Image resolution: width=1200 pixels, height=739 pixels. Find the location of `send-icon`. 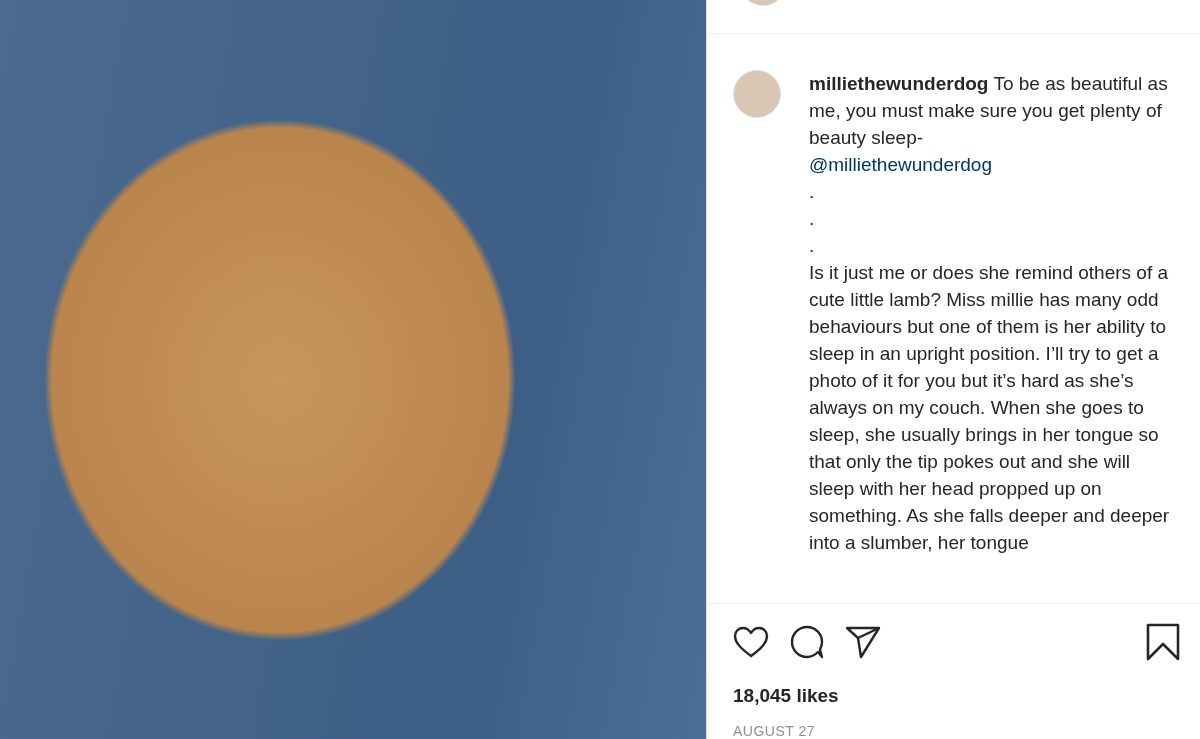

send-icon is located at coordinates (863, 641).